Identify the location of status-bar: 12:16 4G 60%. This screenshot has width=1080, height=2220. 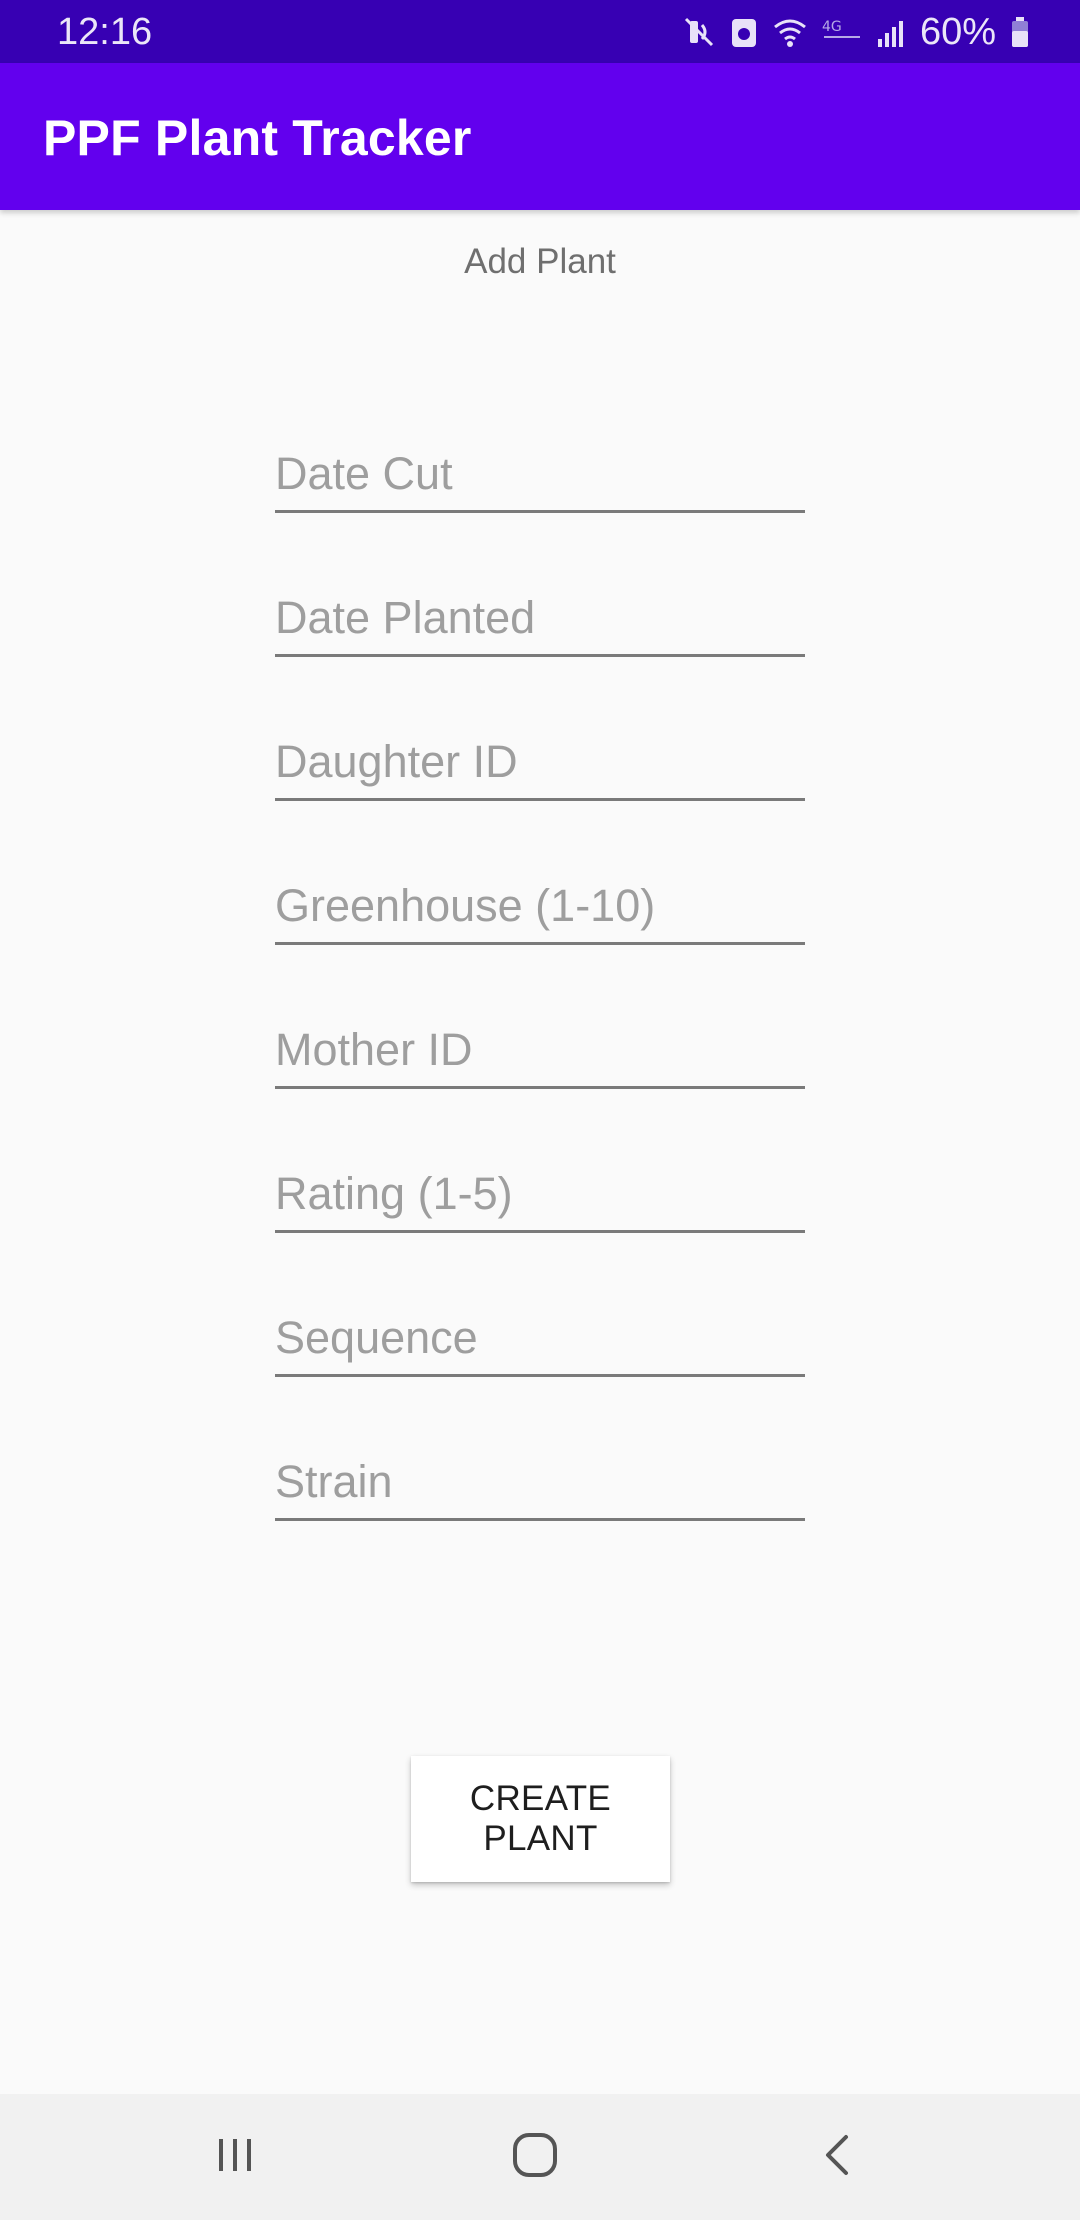
(540, 31).